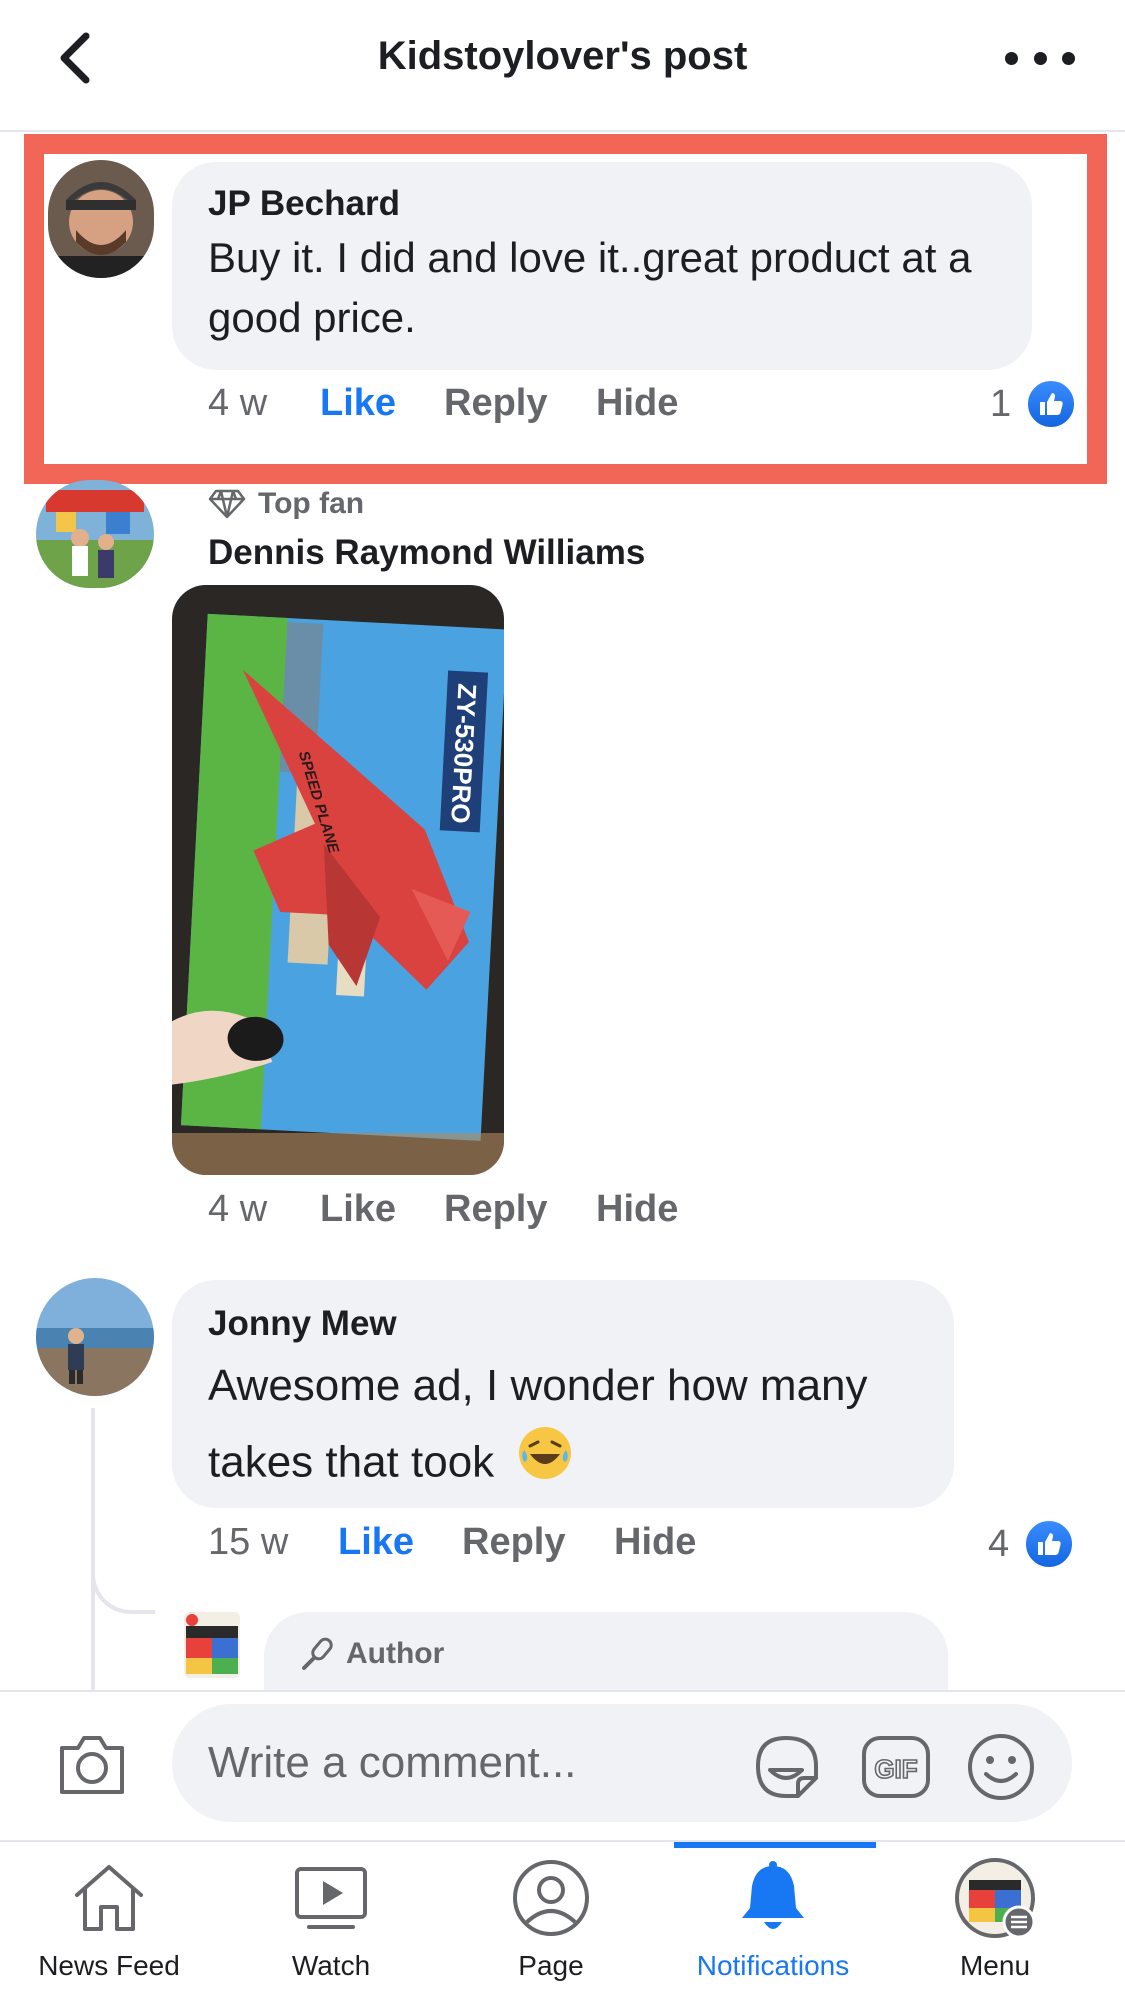  Describe the element at coordinates (395, 1653) in the screenshot. I see `author-badge-label: Author` at that location.